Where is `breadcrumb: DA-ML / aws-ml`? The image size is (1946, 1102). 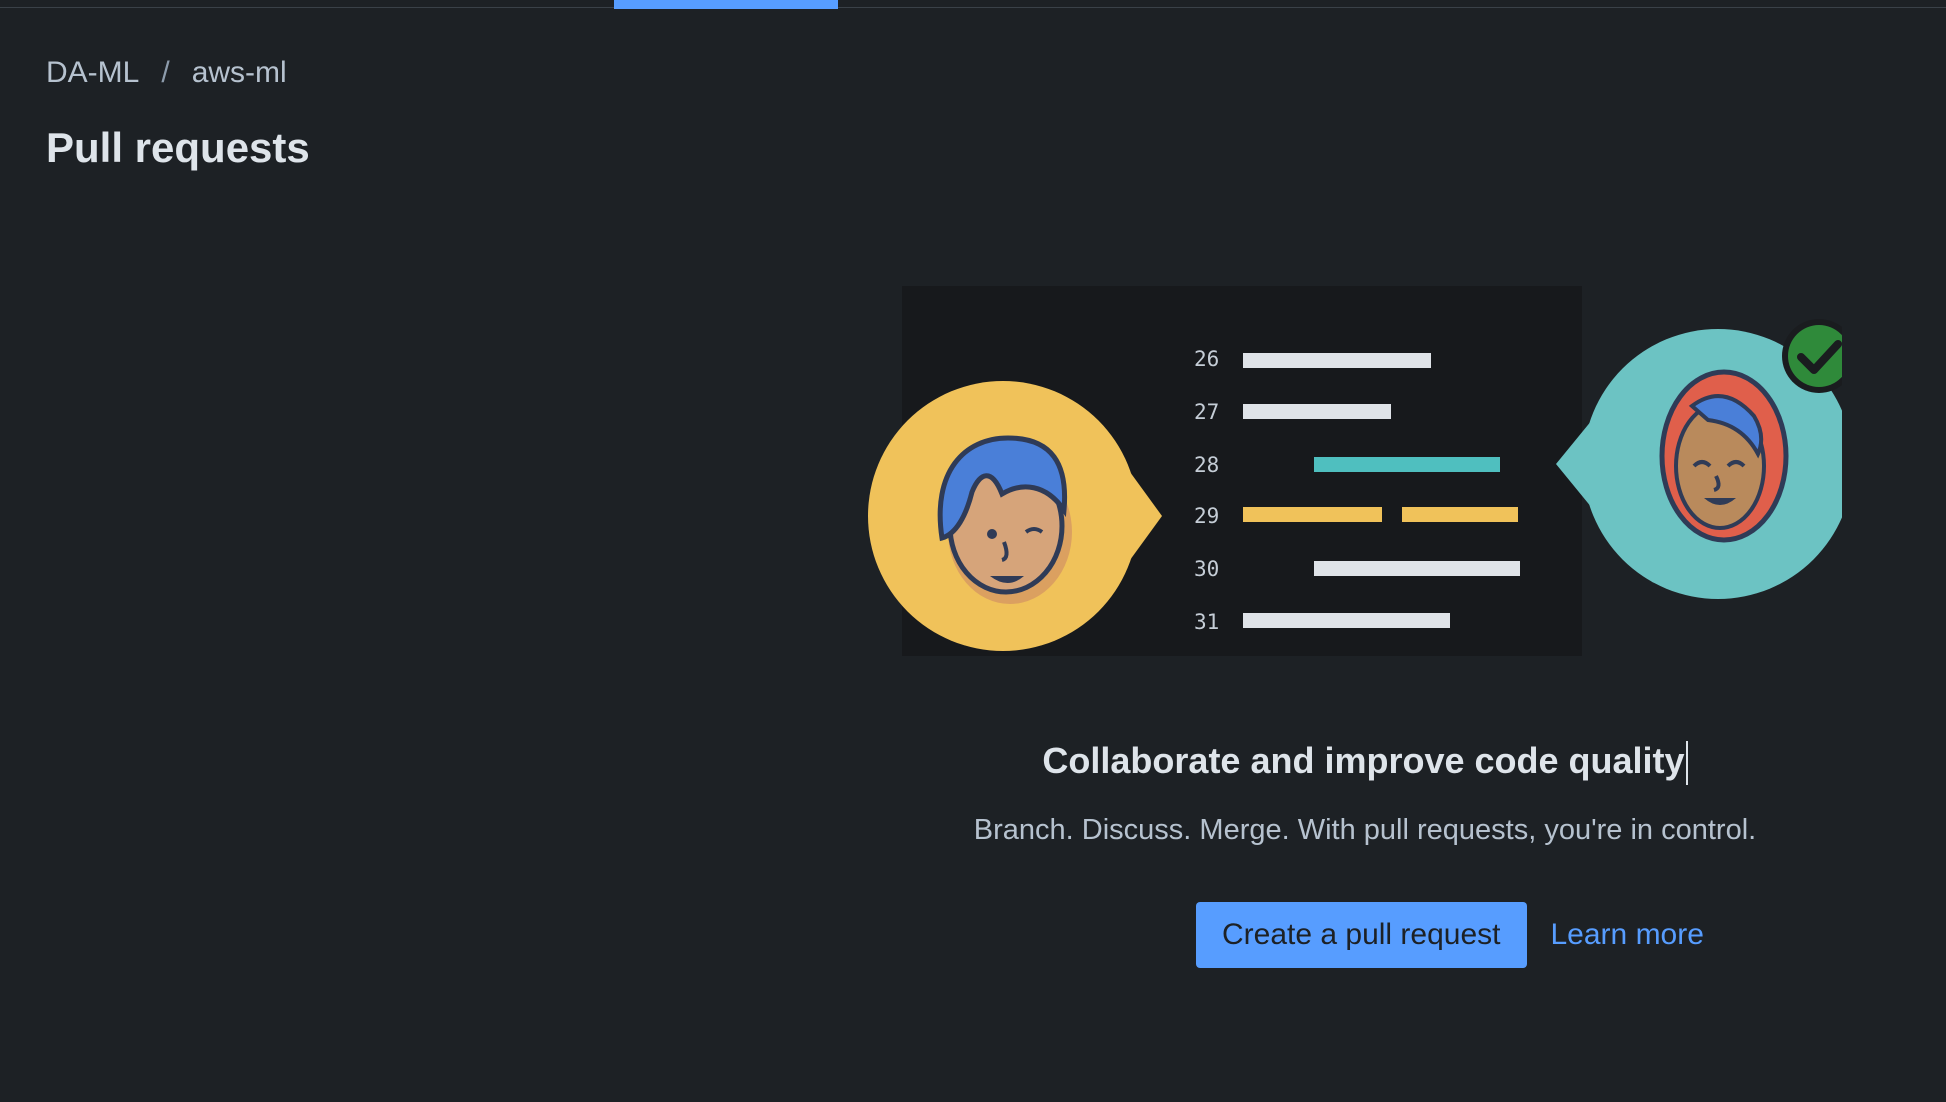 breadcrumb: DA-ML / aws-ml is located at coordinates (166, 73).